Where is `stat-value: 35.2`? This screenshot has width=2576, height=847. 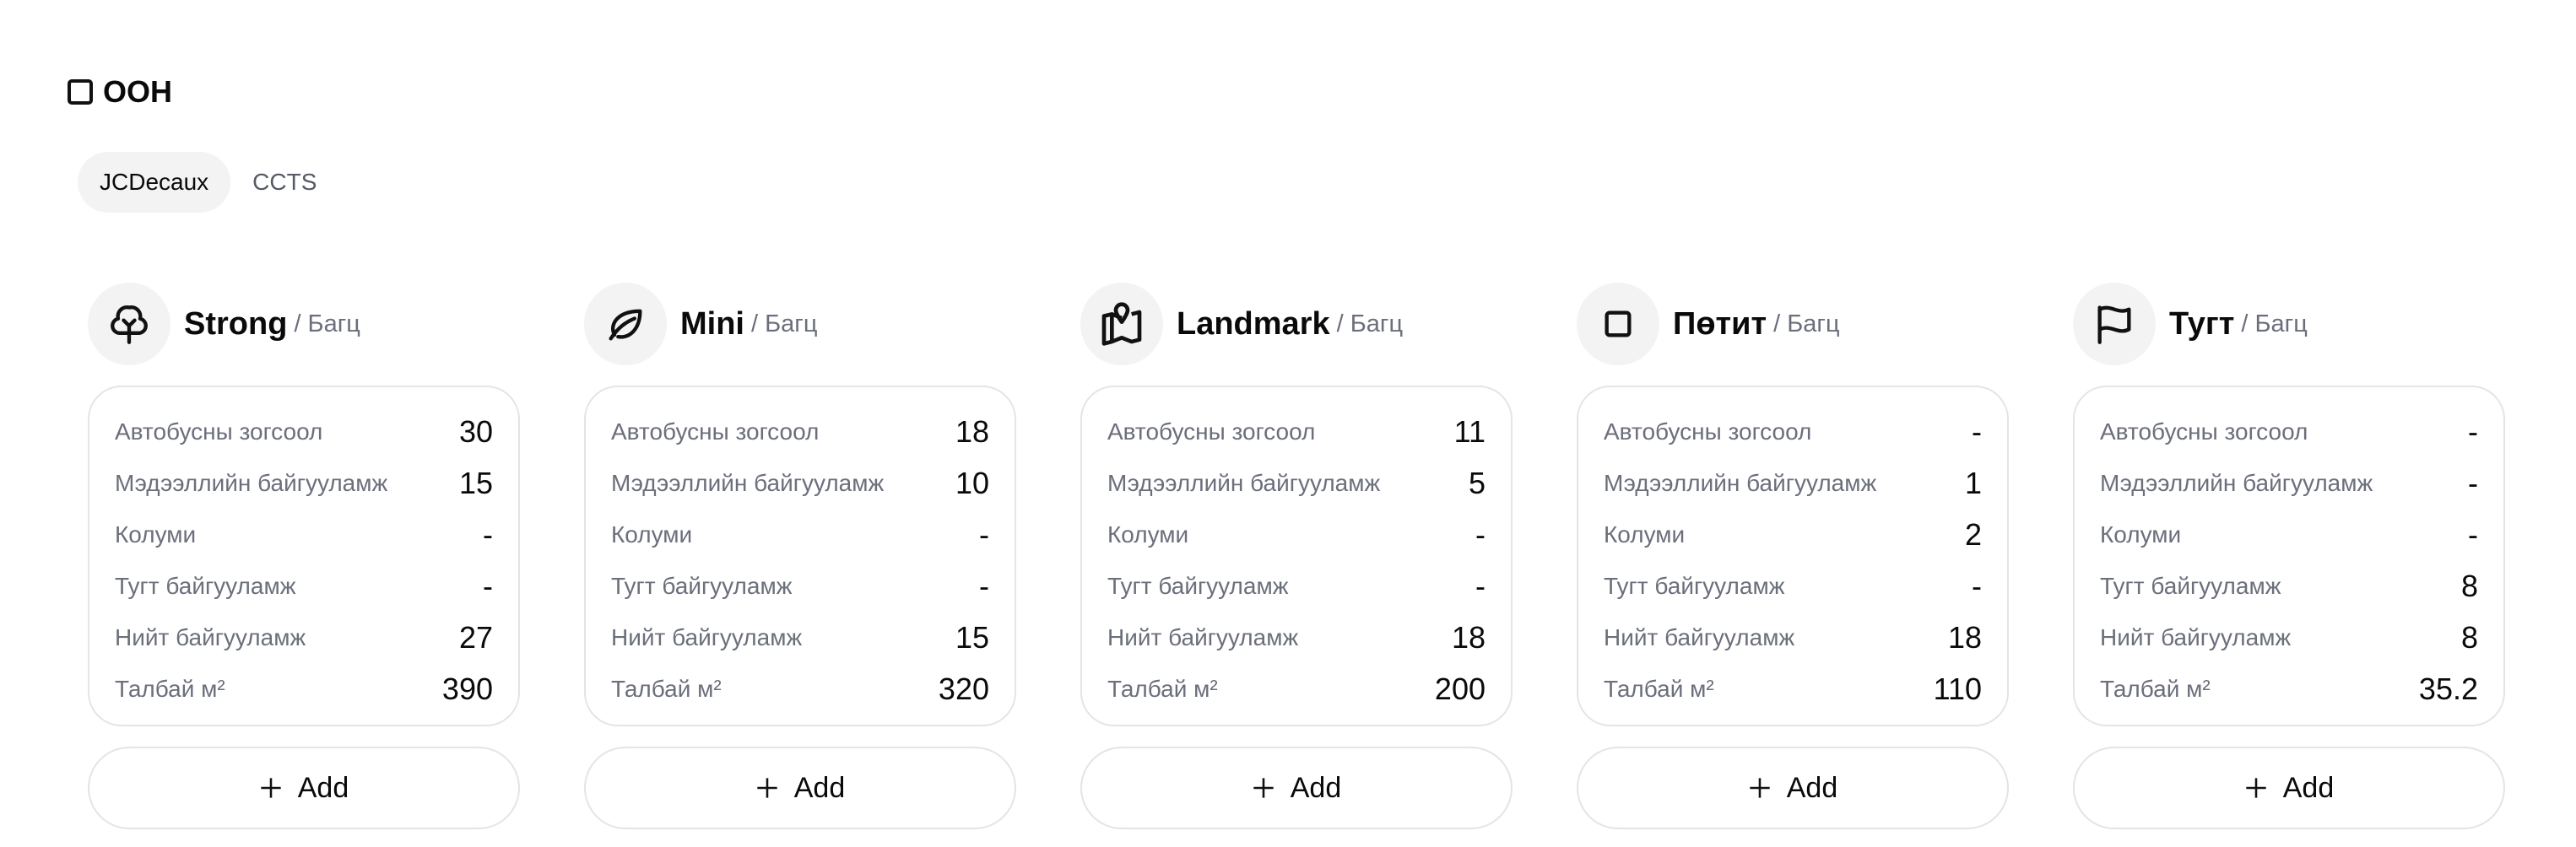
stat-value: 35.2 is located at coordinates (2448, 688).